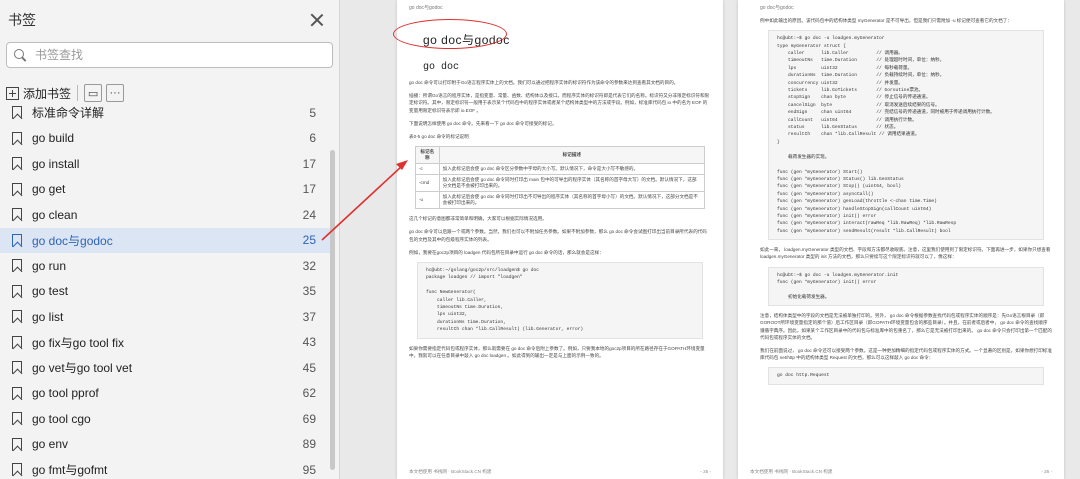  Describe the element at coordinates (72, 240) in the screenshot. I see `bookmark-label: go doc与godoc` at that location.